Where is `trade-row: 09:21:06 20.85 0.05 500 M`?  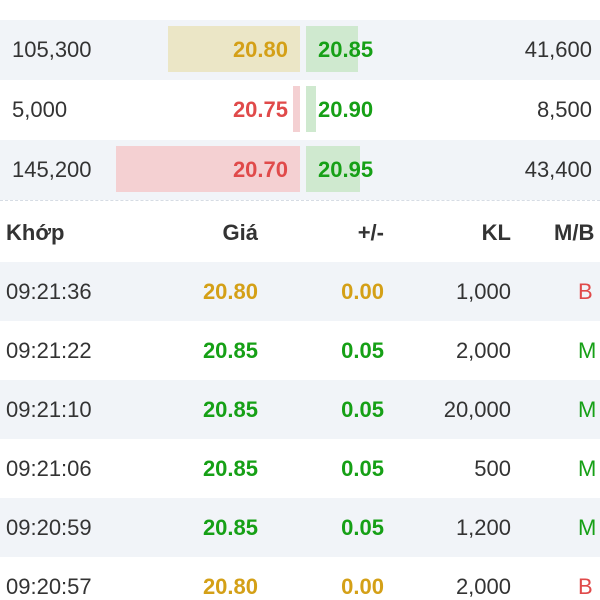 trade-row: 09:21:06 20.85 0.05 500 M is located at coordinates (300, 468).